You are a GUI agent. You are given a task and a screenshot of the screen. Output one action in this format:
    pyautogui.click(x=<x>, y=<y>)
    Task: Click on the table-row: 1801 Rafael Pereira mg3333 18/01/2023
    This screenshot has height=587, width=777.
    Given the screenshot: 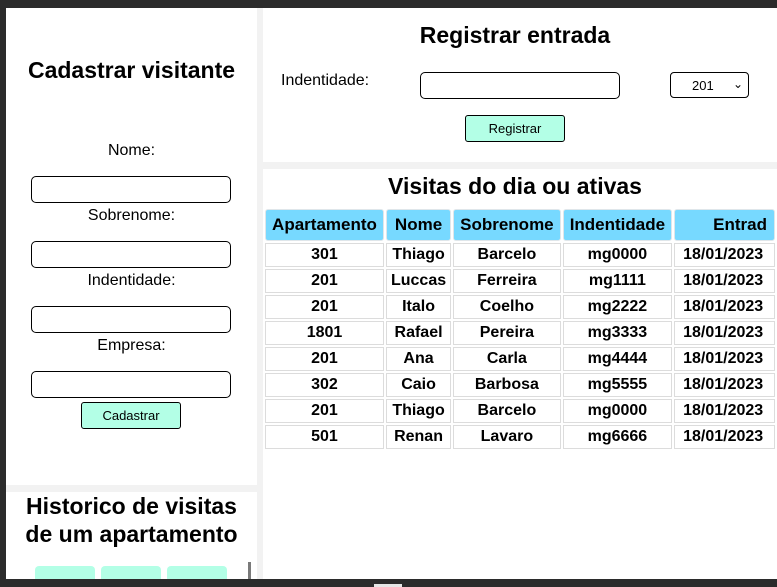 What is the action you would take?
    pyautogui.click(x=520, y=333)
    